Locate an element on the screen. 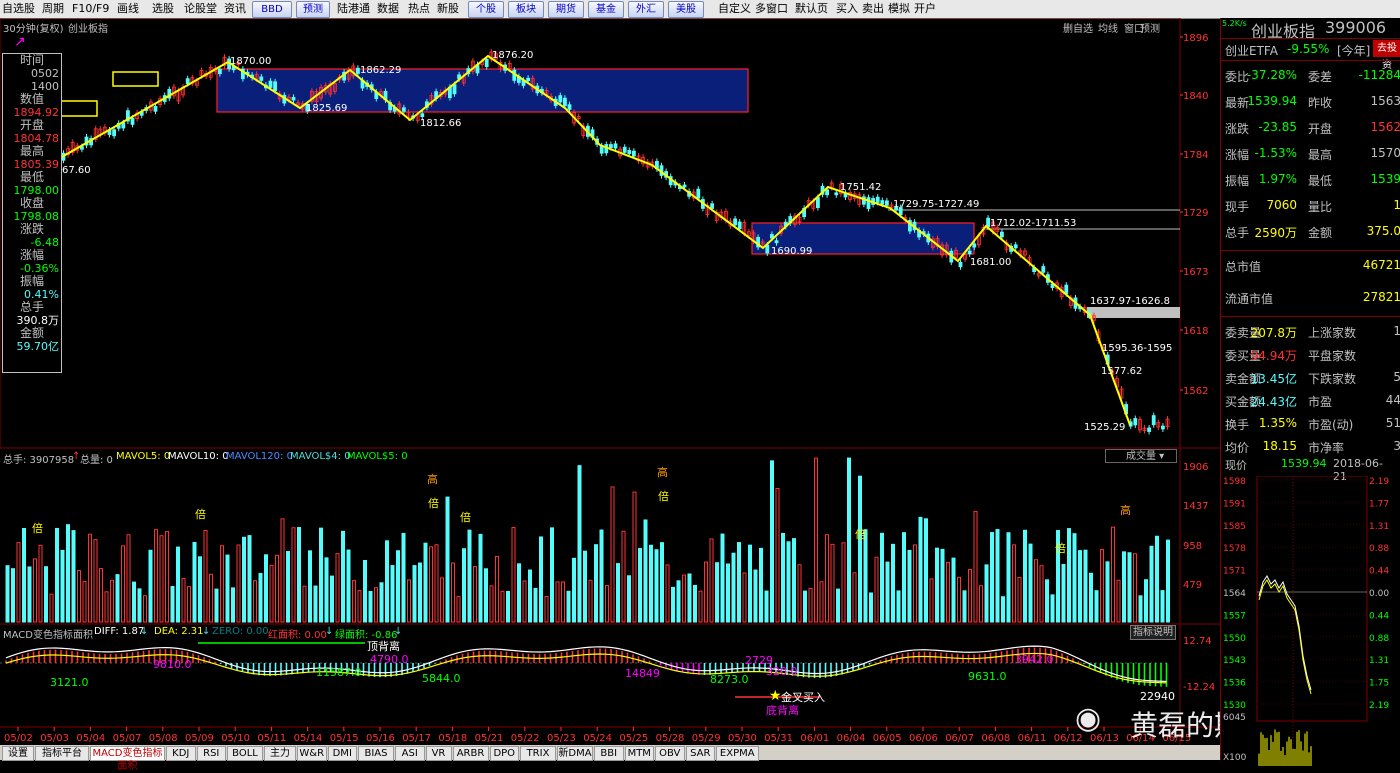 This screenshot has height=773, width=1400. quote-value: 27821 is located at coordinates (1381, 297).